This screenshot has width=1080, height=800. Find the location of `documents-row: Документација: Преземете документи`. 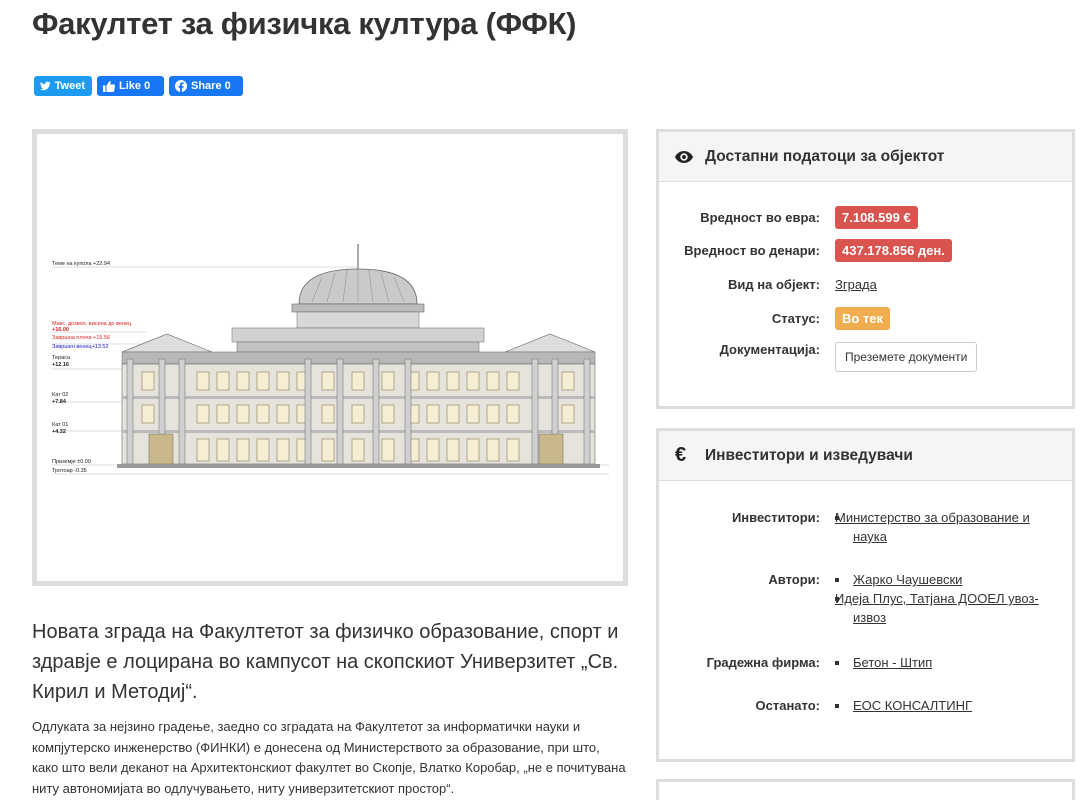

documents-row: Документација: Преземете документи is located at coordinates (865, 357).